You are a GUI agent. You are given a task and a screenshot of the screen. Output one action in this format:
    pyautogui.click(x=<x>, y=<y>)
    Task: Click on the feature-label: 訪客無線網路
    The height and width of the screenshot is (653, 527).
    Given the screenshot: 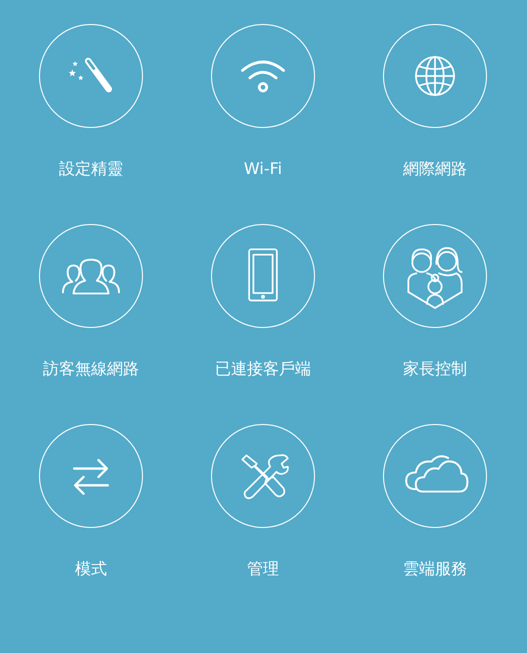 What is the action you would take?
    pyautogui.click(x=91, y=369)
    